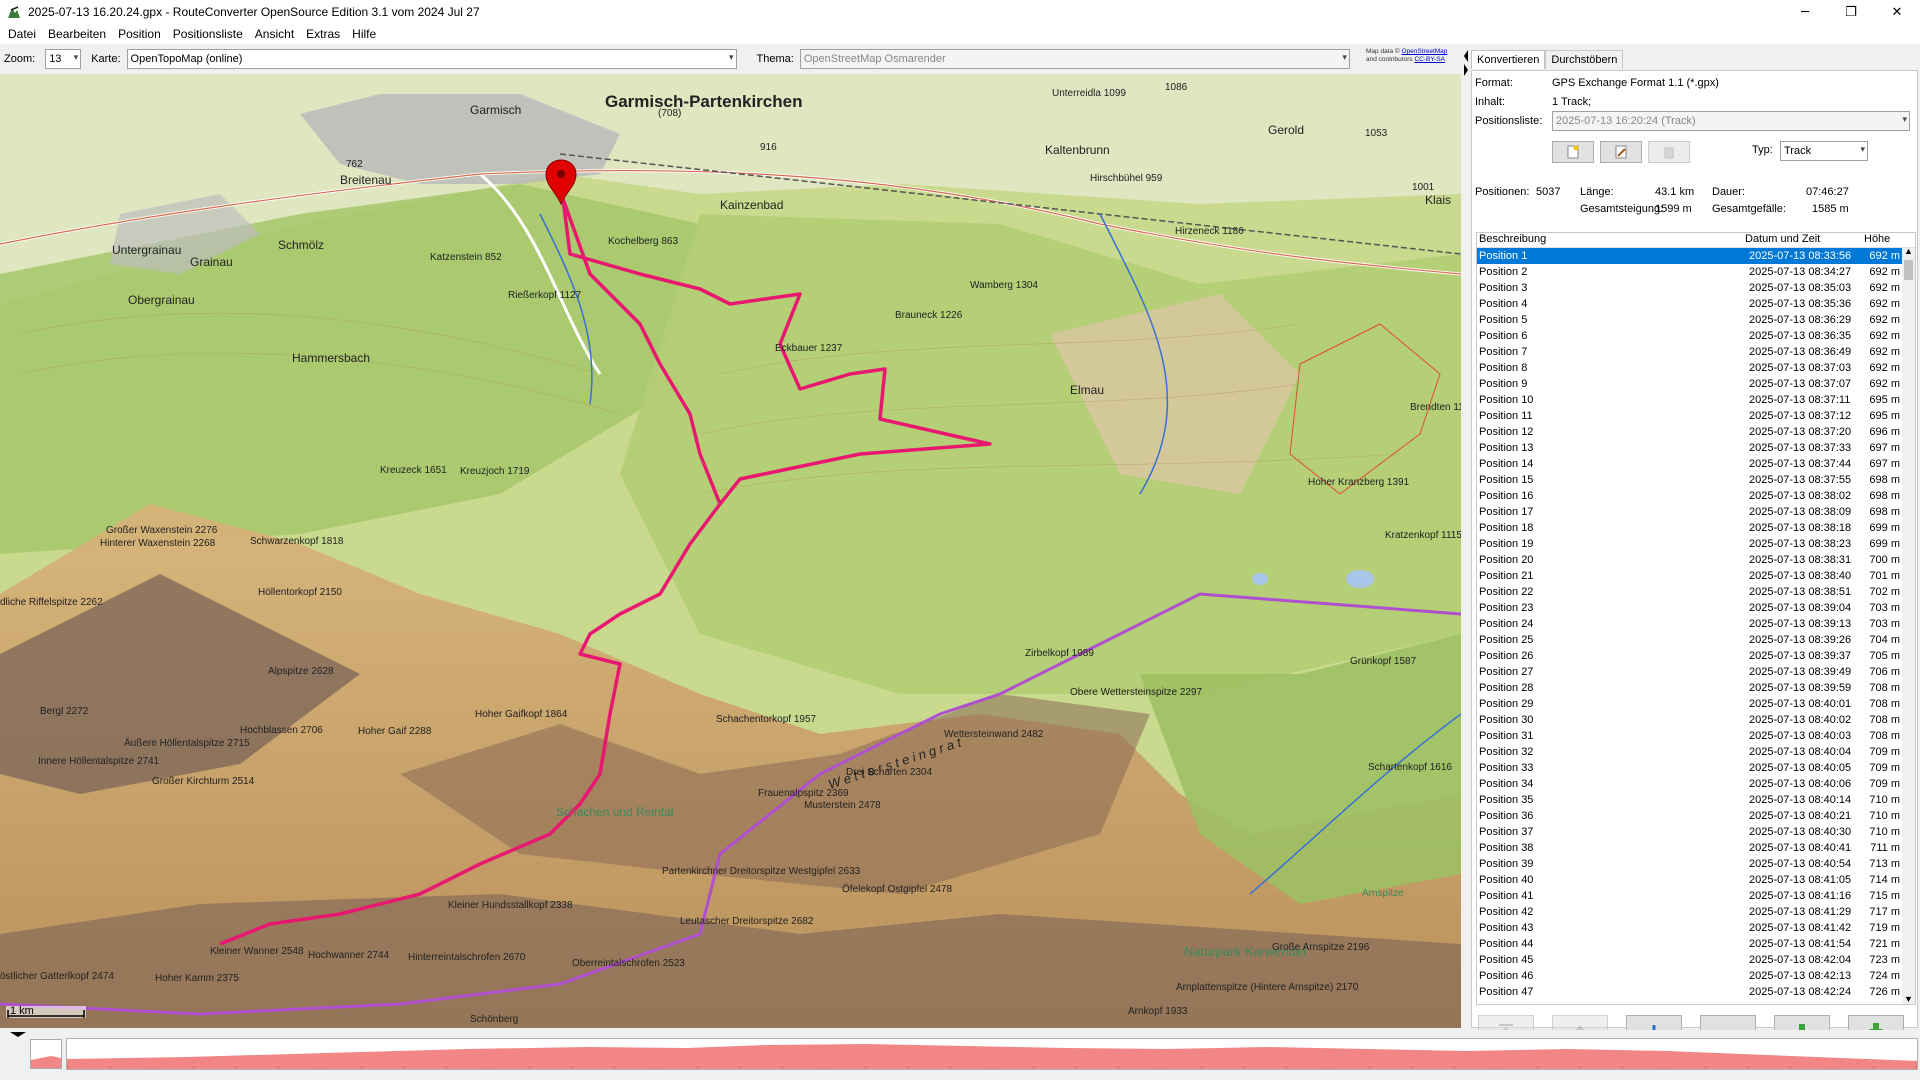 The width and height of the screenshot is (1920, 1080). What do you see at coordinates (1802, 240) in the screenshot?
I see `col-datum: Datum und Zeit` at bounding box center [1802, 240].